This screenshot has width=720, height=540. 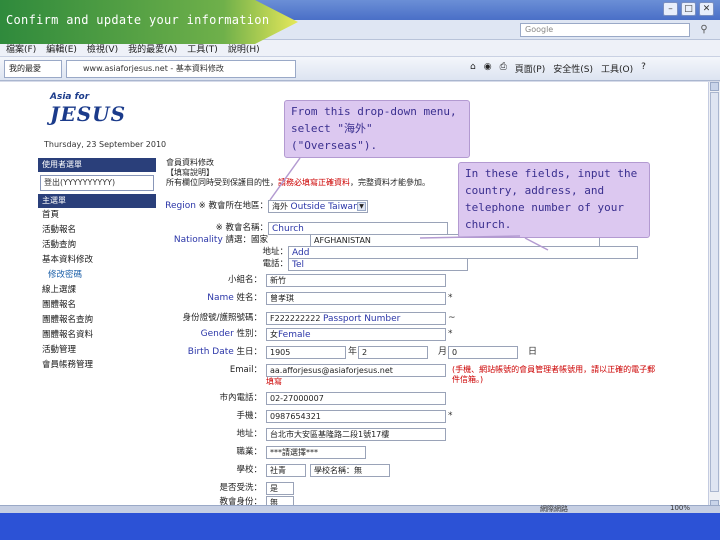 What do you see at coordinates (33, 69) in the screenshot?
I see `favorites-button: 我的最愛` at bounding box center [33, 69].